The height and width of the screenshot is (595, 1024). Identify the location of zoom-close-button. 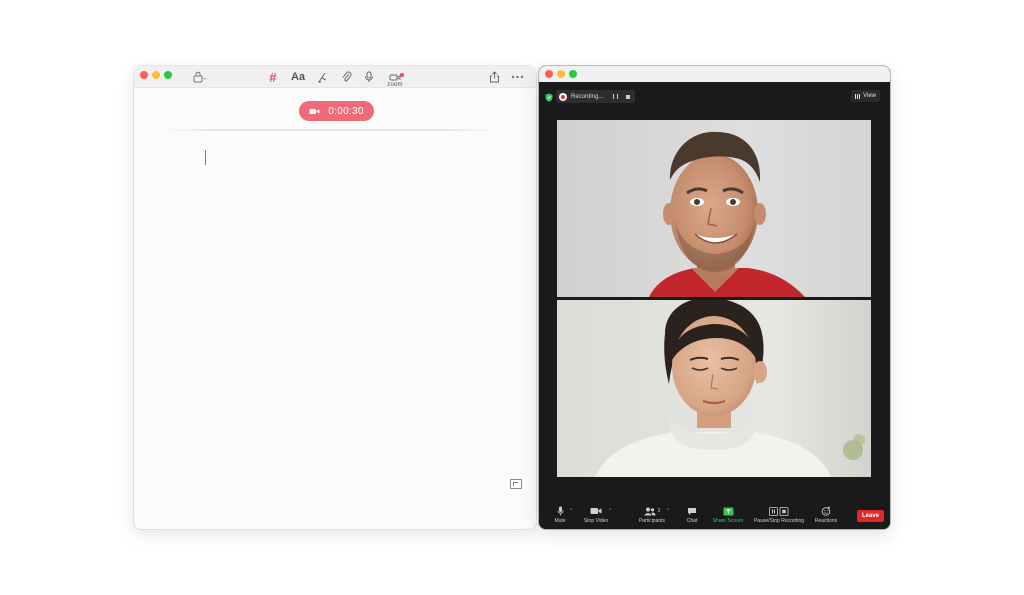
(549, 74).